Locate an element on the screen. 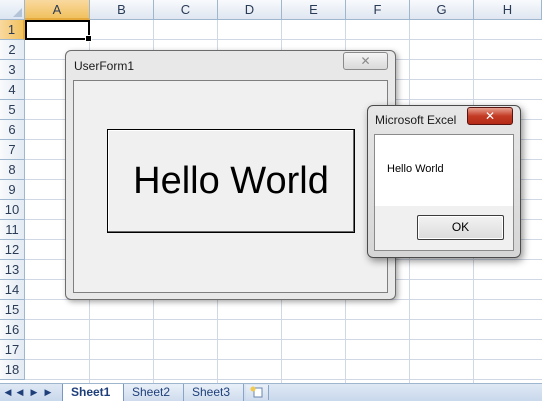 This screenshot has width=542, height=405. tab-sheet3: Sheet3 is located at coordinates (214, 392).